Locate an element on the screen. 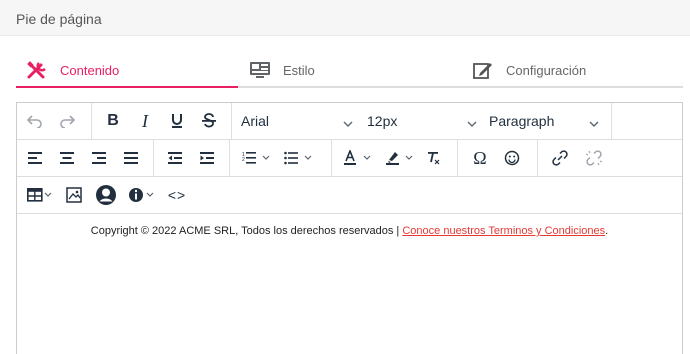  bullet-list-icon is located at coordinates (298, 158).